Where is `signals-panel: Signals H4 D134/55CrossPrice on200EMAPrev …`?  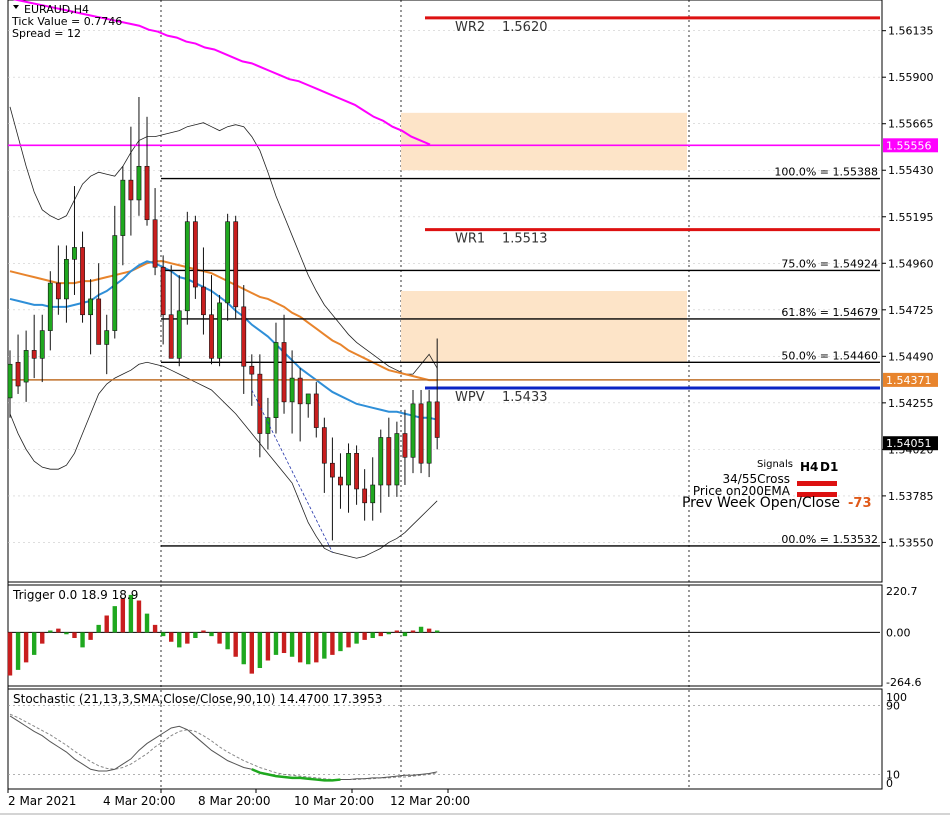 signals-panel: Signals H4 D134/55CrossPrice on200EMAPrev … is located at coordinates (777, 485).